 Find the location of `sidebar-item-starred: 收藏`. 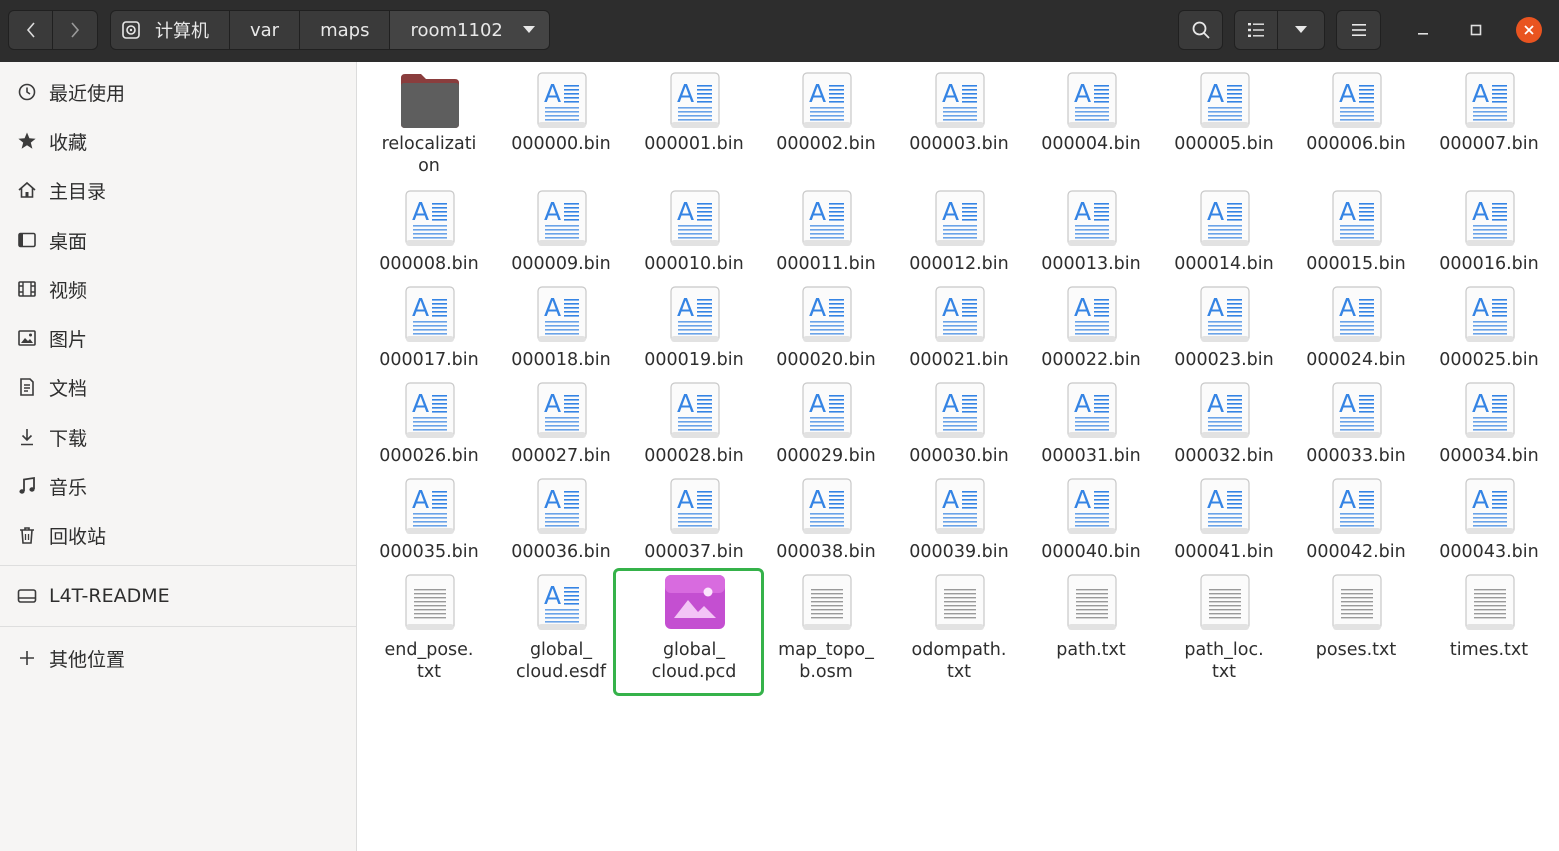

sidebar-item-starred: 收藏 is located at coordinates (178, 141).